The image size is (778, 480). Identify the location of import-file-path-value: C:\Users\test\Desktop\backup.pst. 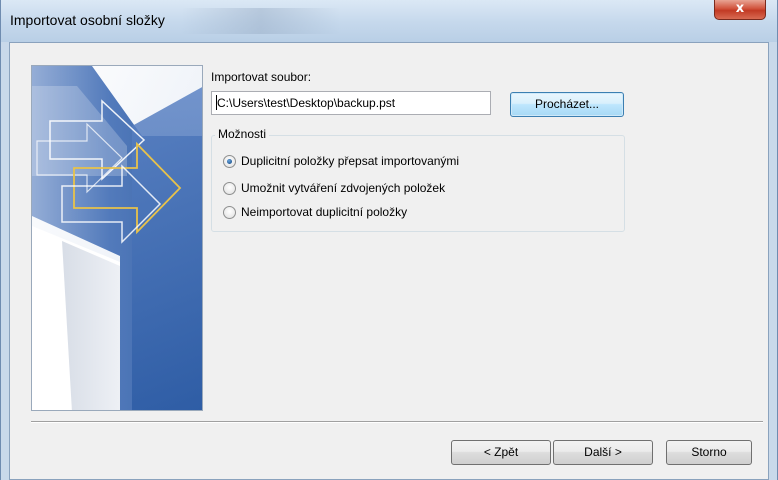
(306, 103).